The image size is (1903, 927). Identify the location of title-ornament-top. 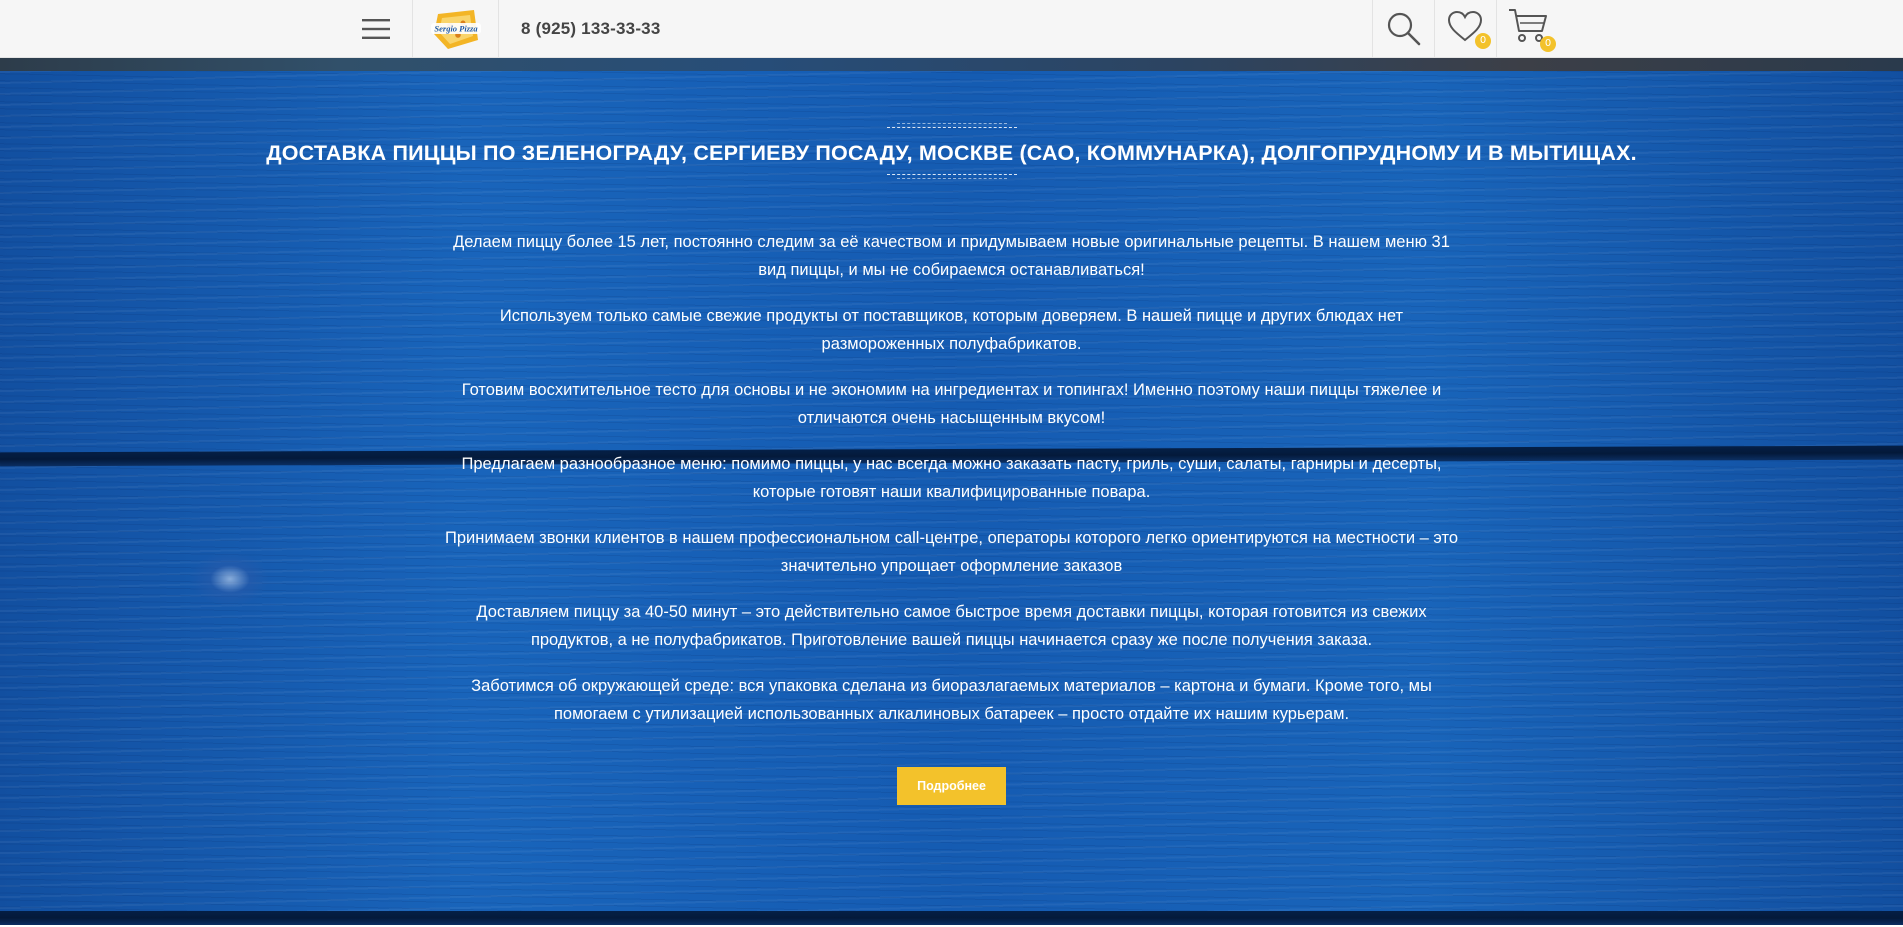
(952, 128).